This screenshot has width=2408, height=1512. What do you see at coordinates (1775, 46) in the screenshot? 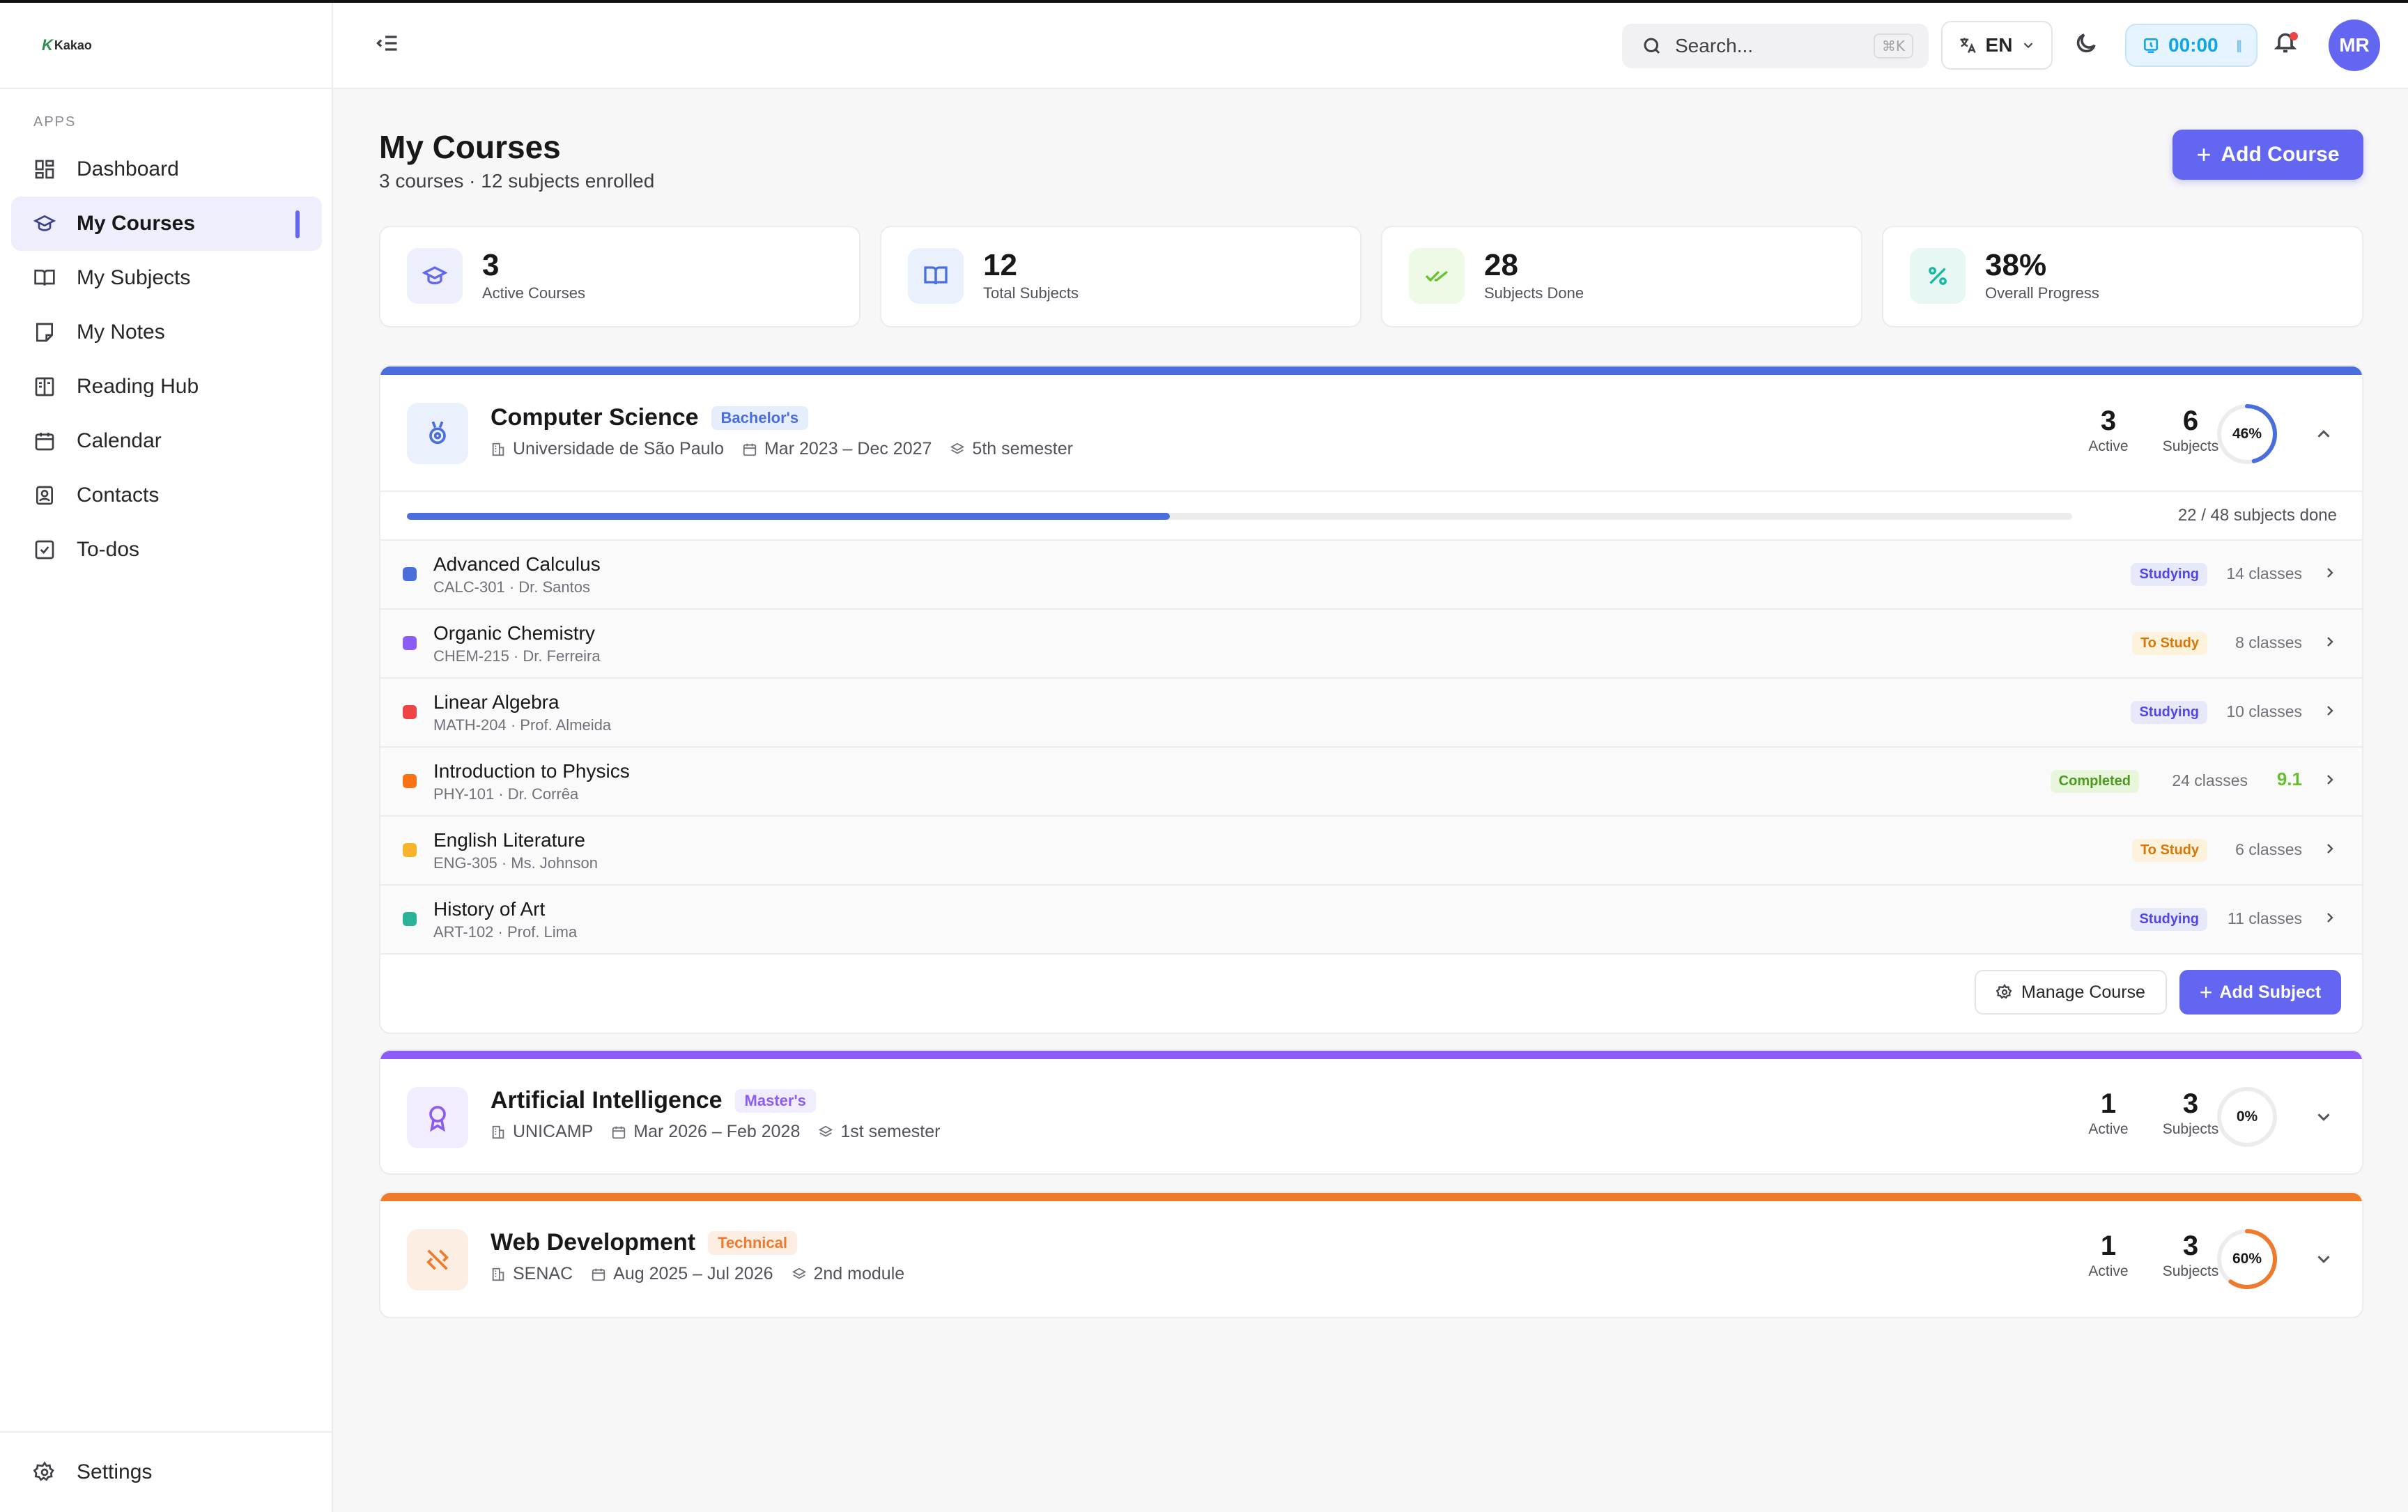
I see `search-box: Search... ⌘K` at bounding box center [1775, 46].